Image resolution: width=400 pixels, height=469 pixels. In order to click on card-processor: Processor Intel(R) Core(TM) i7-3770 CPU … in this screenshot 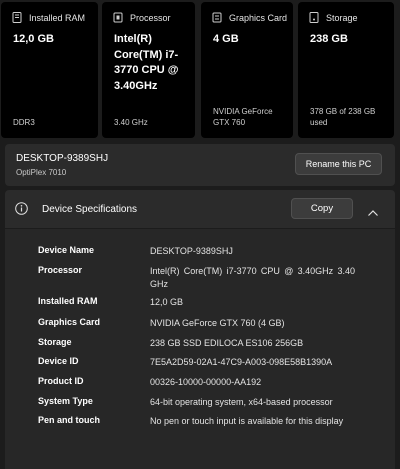, I will do `click(148, 70)`.